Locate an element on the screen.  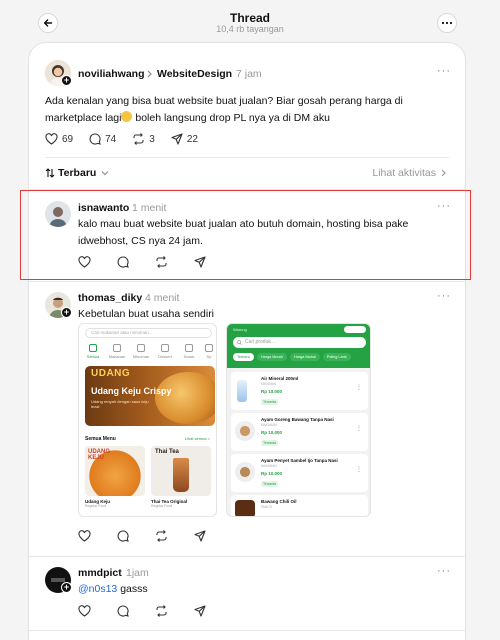
product-name: Ayam Goreng Bawang Tanpa Nasi is located at coordinates (297, 419).